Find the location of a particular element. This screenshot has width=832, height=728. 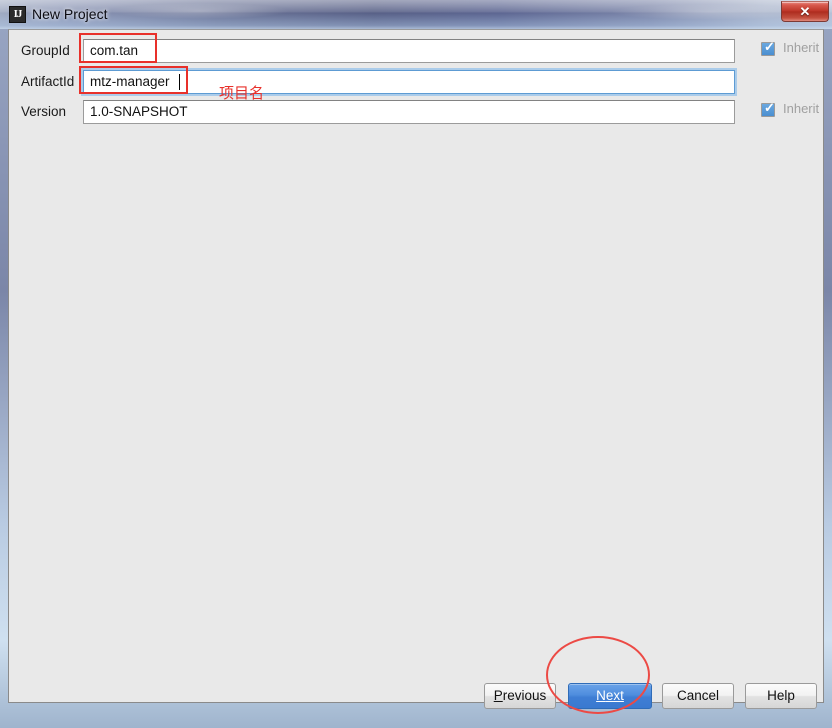

version-input: 1.0-SNAPSHOT is located at coordinates (409, 112).